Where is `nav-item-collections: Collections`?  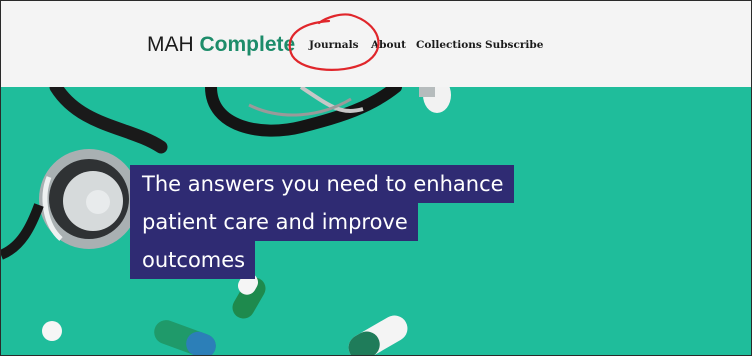
nav-item-collections: Collections is located at coordinates (449, 45).